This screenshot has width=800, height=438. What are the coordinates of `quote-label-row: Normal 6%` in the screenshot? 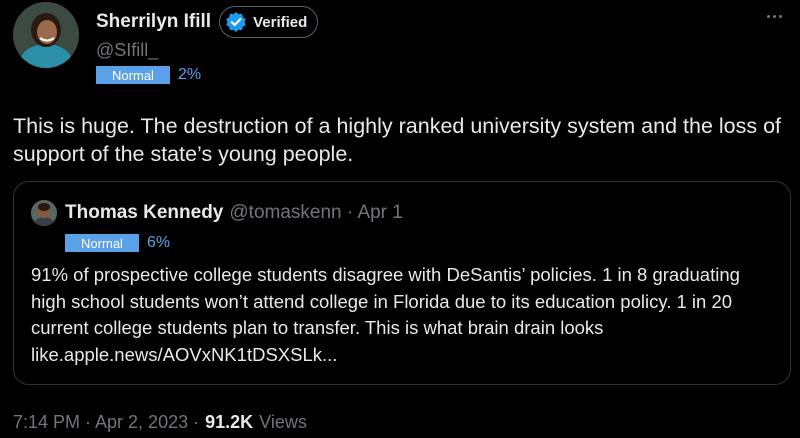 It's located at (117, 243).